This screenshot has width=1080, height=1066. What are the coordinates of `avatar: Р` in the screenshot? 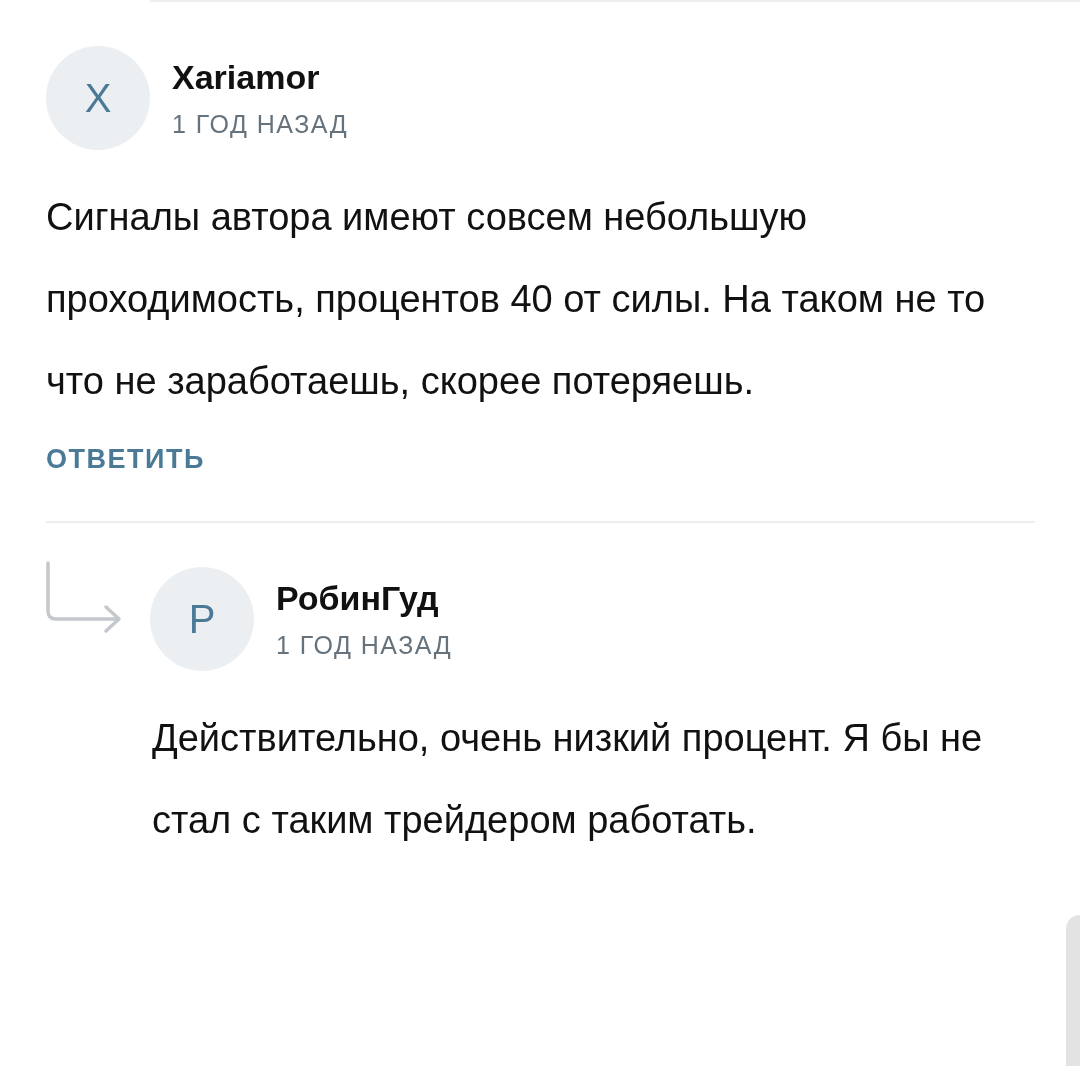 It's located at (202, 619).